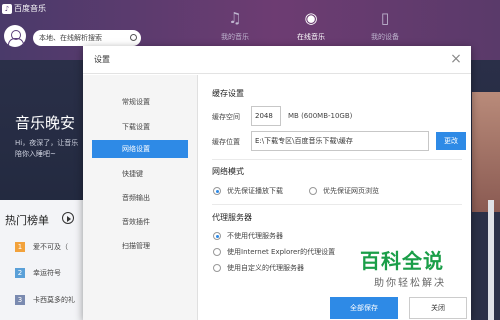 The height and width of the screenshot is (320, 500). What do you see at coordinates (340, 141) in the screenshot?
I see `cache-location-field: E:\下载专区\百度音乐下载\缓存` at bounding box center [340, 141].